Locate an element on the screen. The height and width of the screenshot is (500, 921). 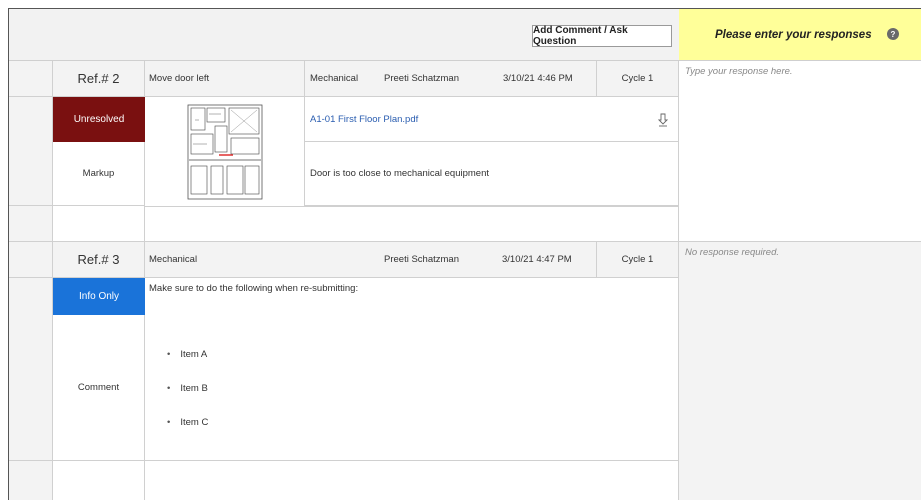
status-label: Info Only is located at coordinates (99, 296).